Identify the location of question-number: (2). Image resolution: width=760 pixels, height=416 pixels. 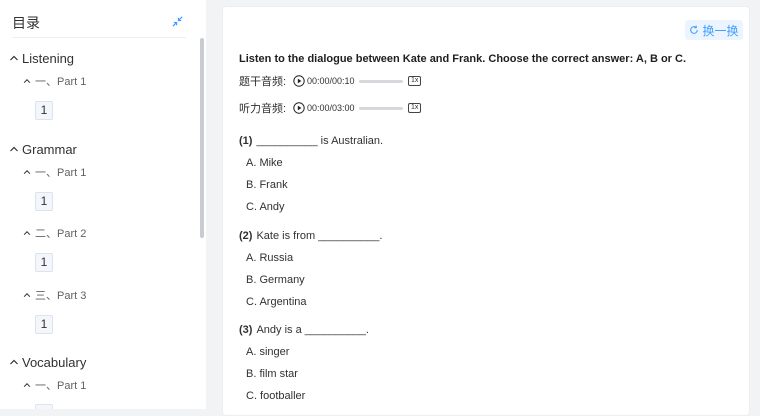
(246, 236).